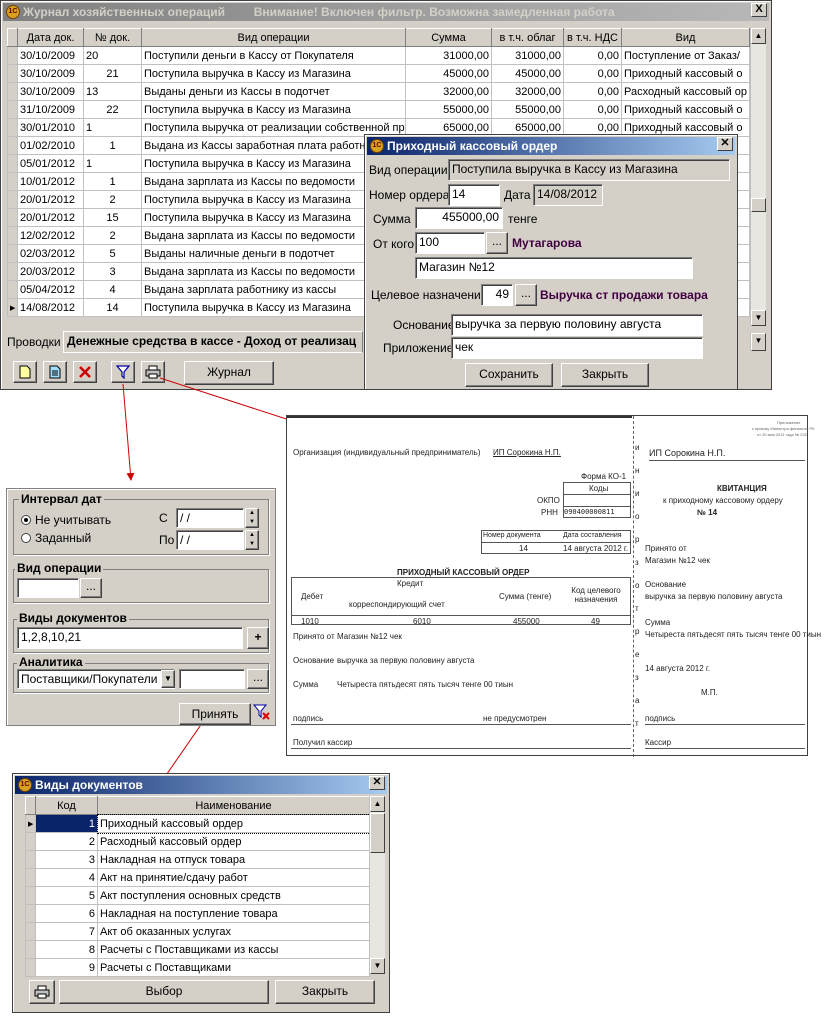  I want to click on cell-num: 15, so click(112, 217).